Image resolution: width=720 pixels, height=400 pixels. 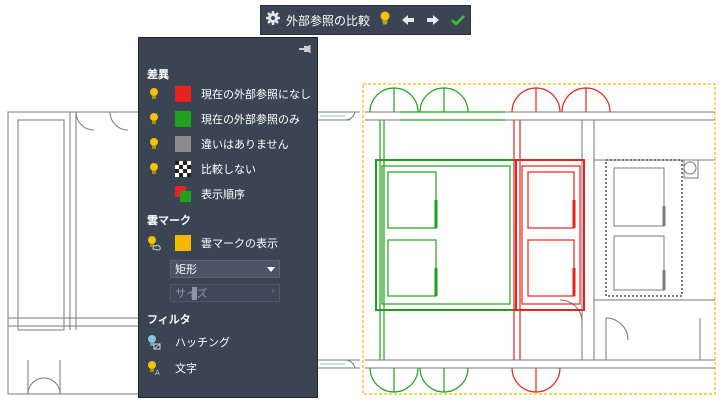 What do you see at coordinates (194, 293) in the screenshot?
I see `slider-thumb` at bounding box center [194, 293].